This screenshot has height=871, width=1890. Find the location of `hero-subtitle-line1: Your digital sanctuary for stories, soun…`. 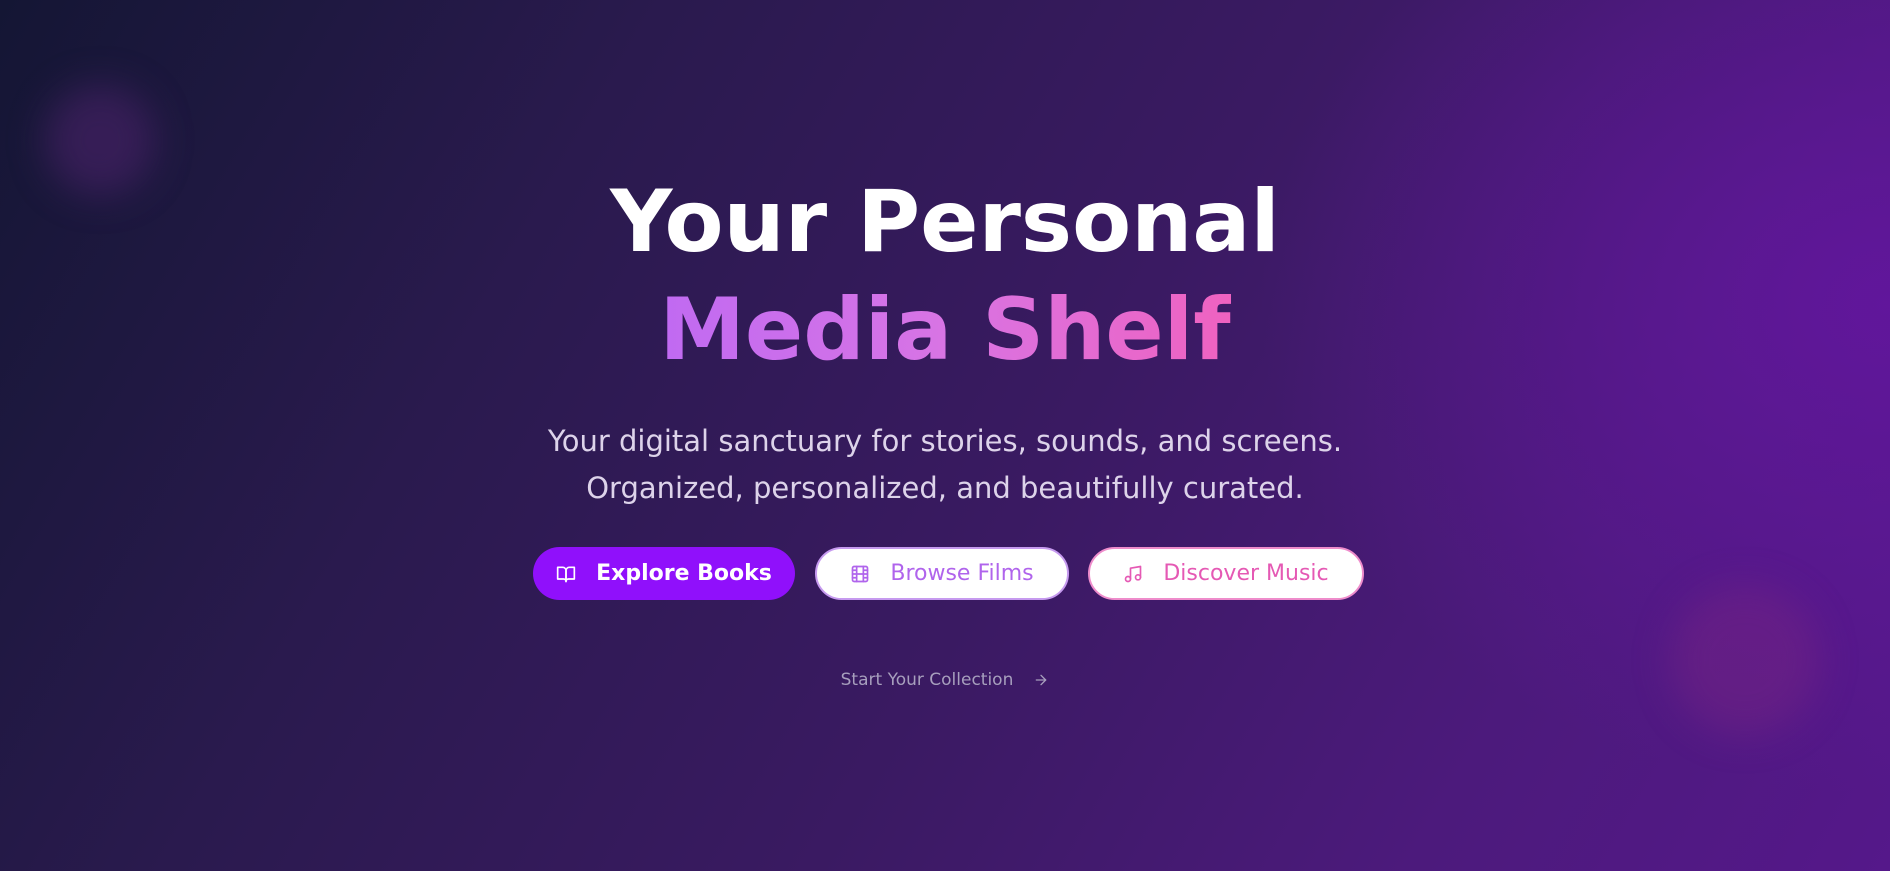

hero-subtitle-line1: Your digital sanctuary for stories, soun… is located at coordinates (945, 441).